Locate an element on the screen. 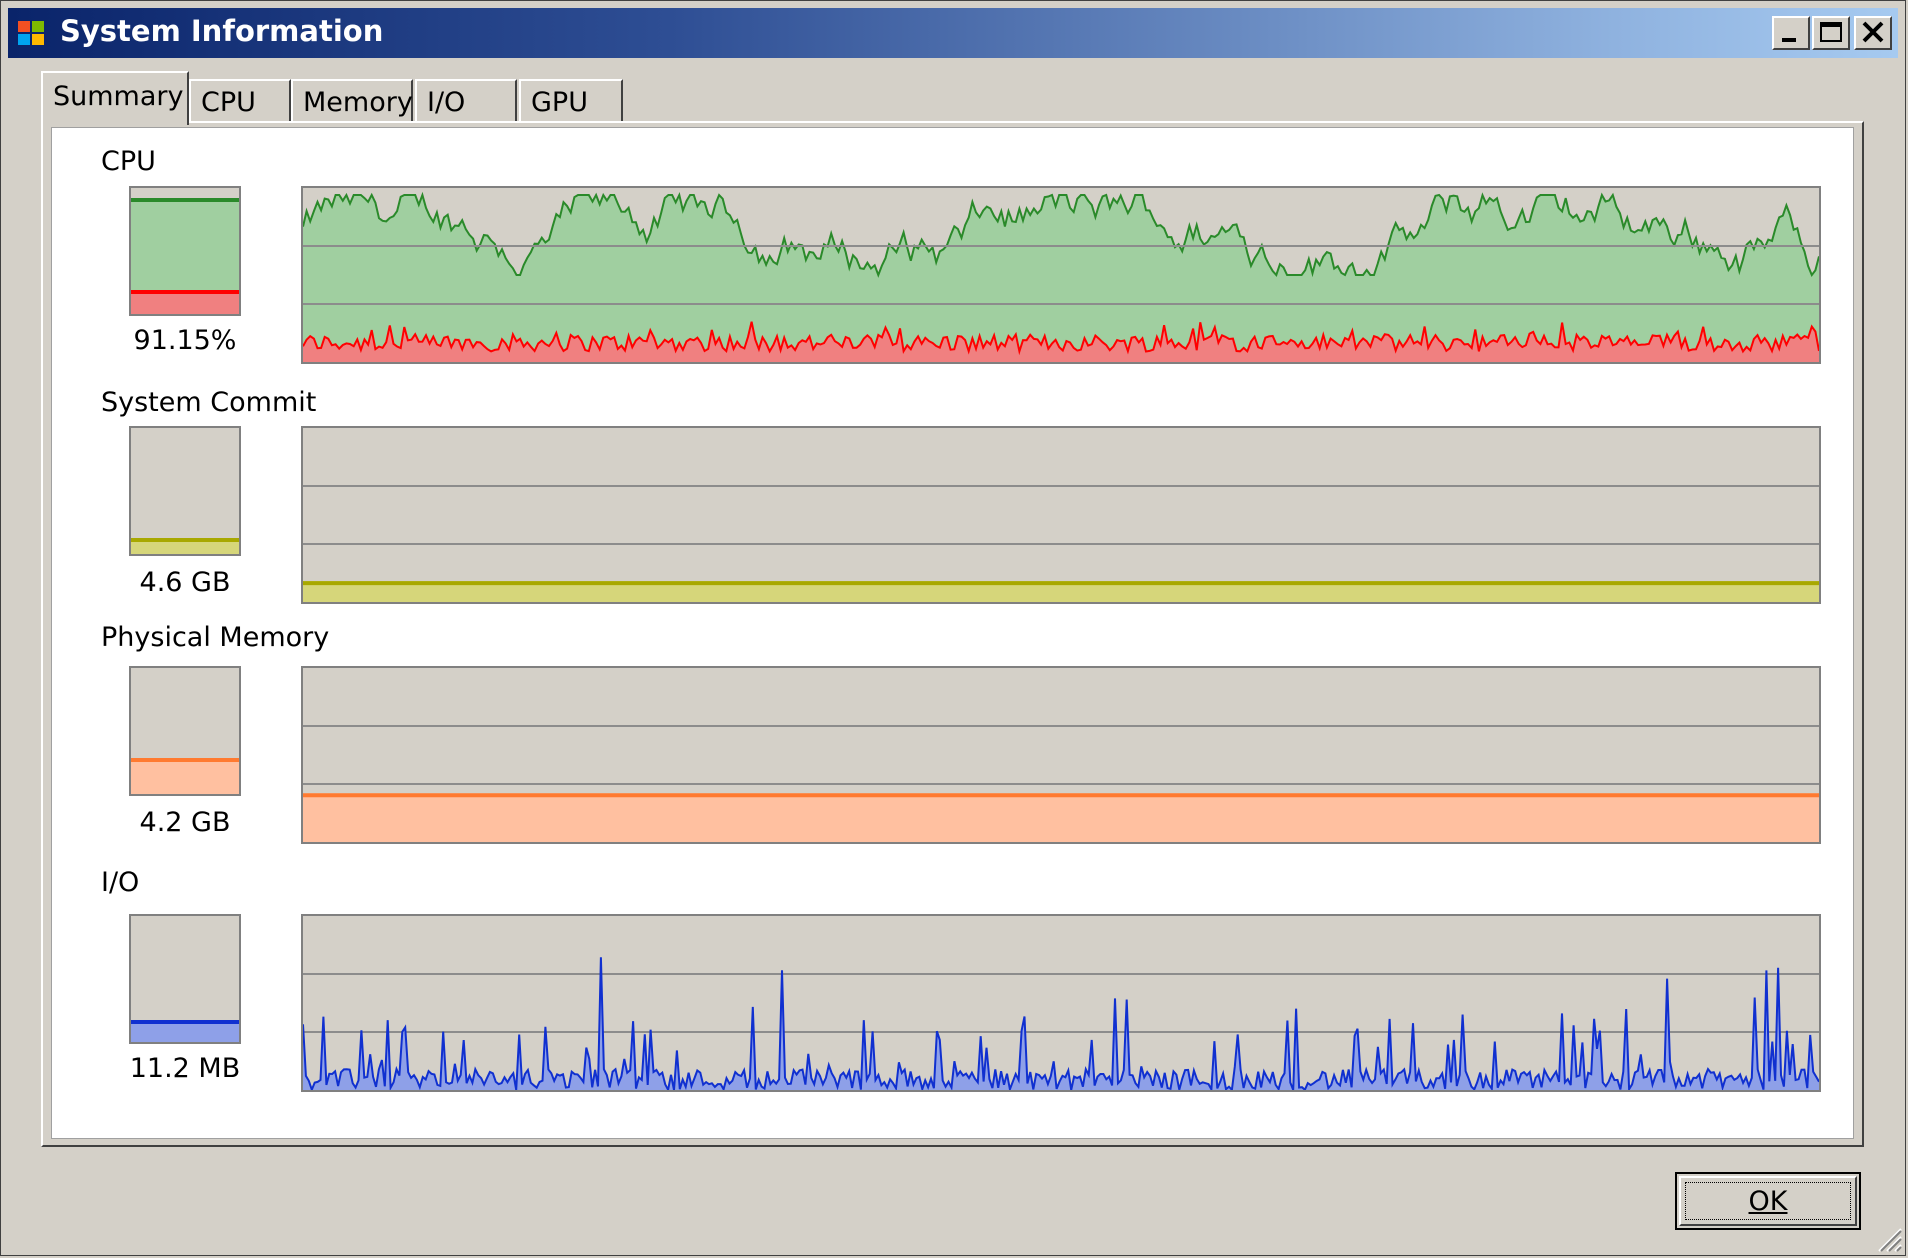  cpu-history-graph is located at coordinates (1061, 275).